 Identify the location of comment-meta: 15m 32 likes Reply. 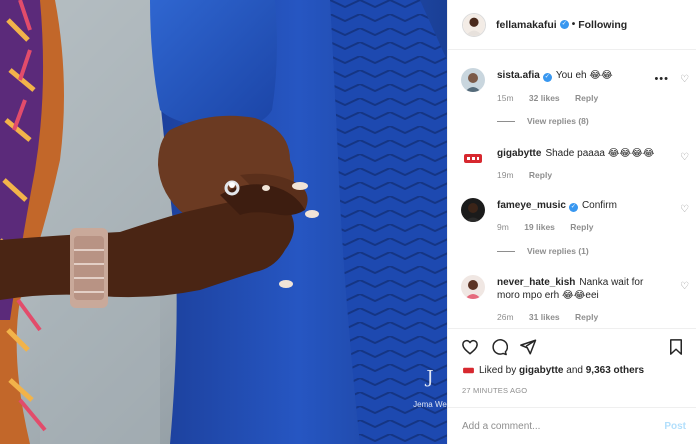
(554, 98).